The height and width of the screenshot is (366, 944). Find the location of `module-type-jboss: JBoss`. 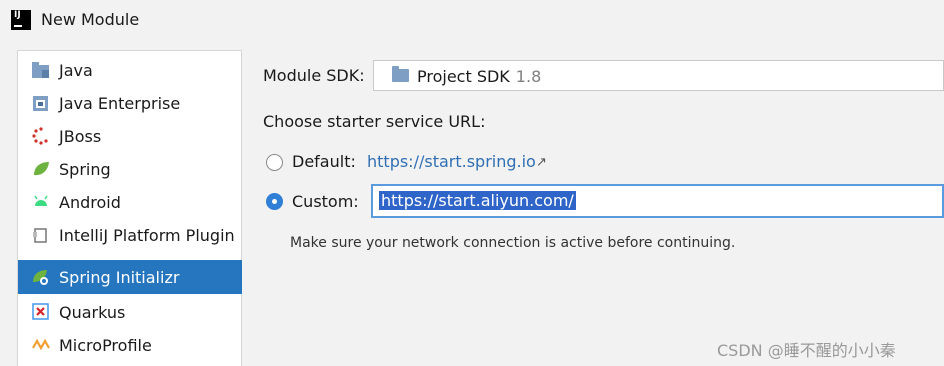

module-type-jboss: JBoss is located at coordinates (130, 136).